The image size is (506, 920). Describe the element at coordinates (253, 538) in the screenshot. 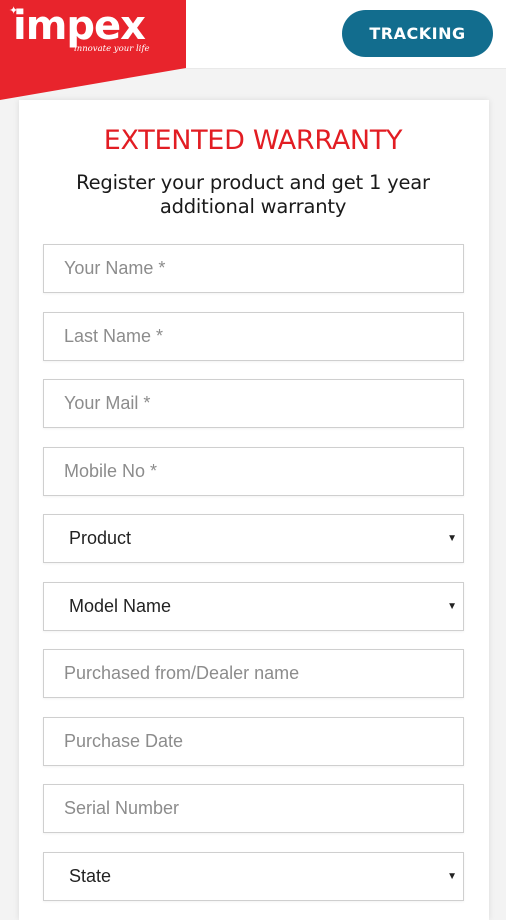

I see `product-select: Product ▼` at that location.